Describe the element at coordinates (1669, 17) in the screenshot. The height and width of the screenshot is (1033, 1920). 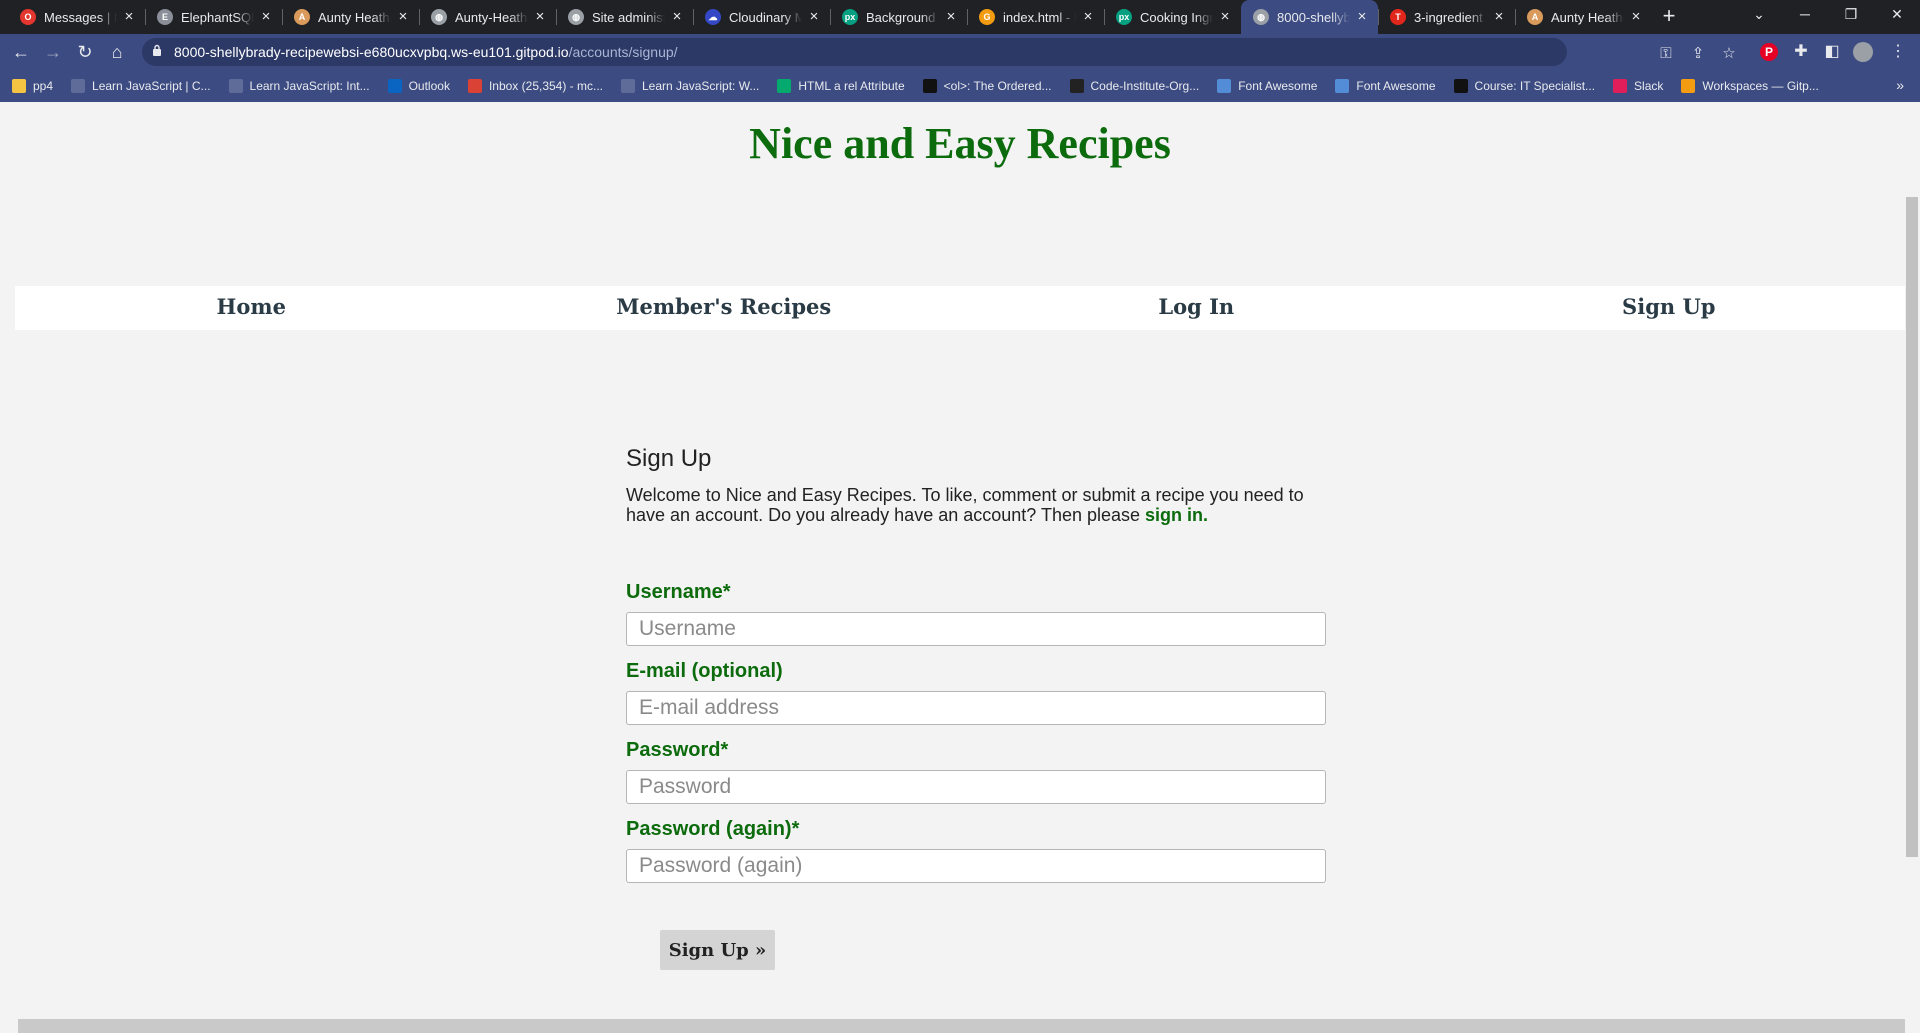
I see `new-tab-button: +` at that location.